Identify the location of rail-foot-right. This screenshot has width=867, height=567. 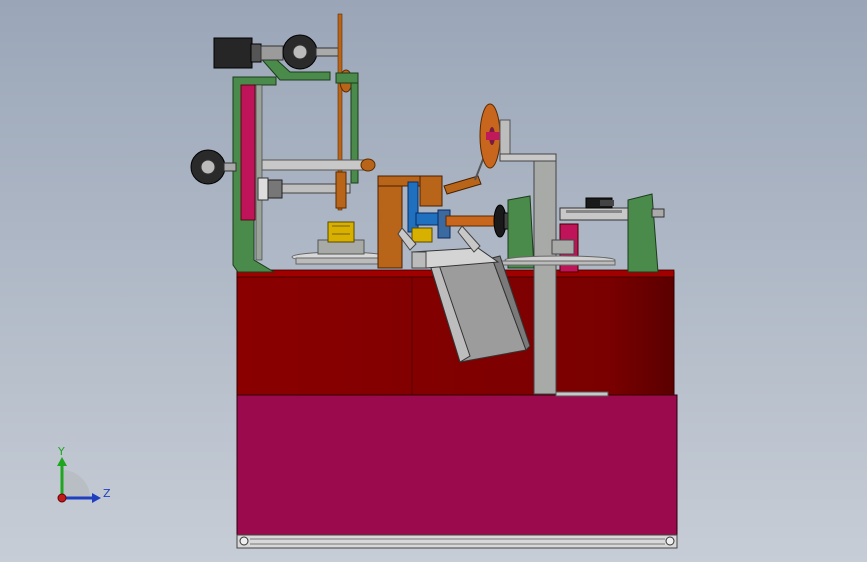
(670, 541).